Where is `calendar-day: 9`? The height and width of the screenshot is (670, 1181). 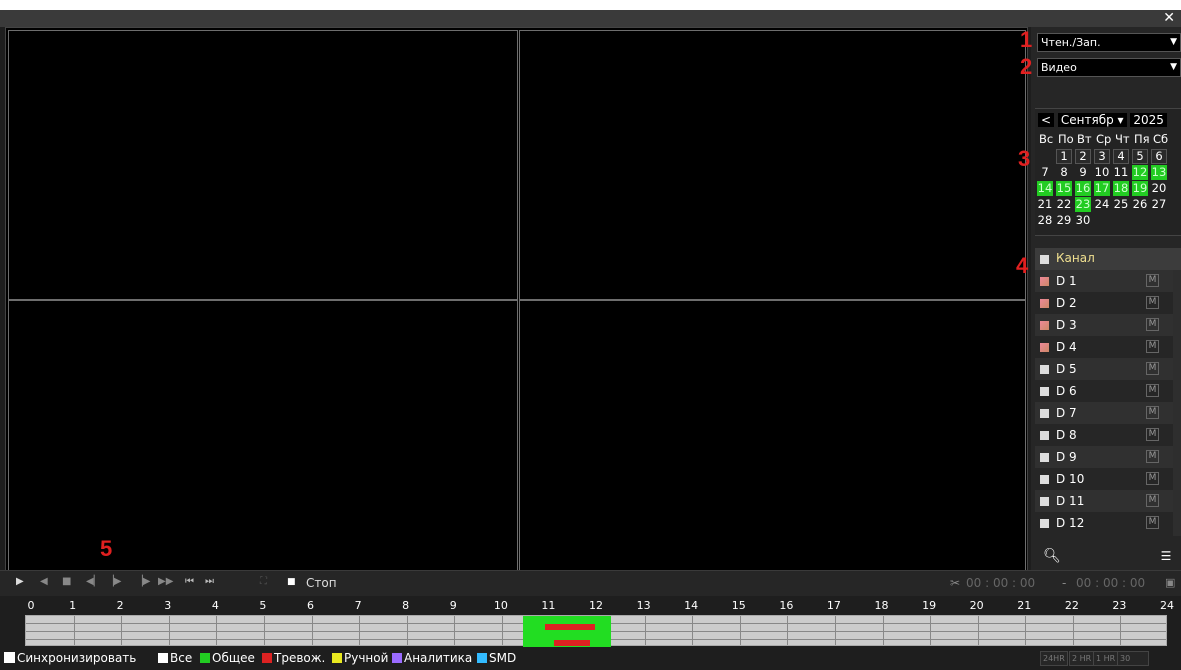 calendar-day: 9 is located at coordinates (1083, 172).